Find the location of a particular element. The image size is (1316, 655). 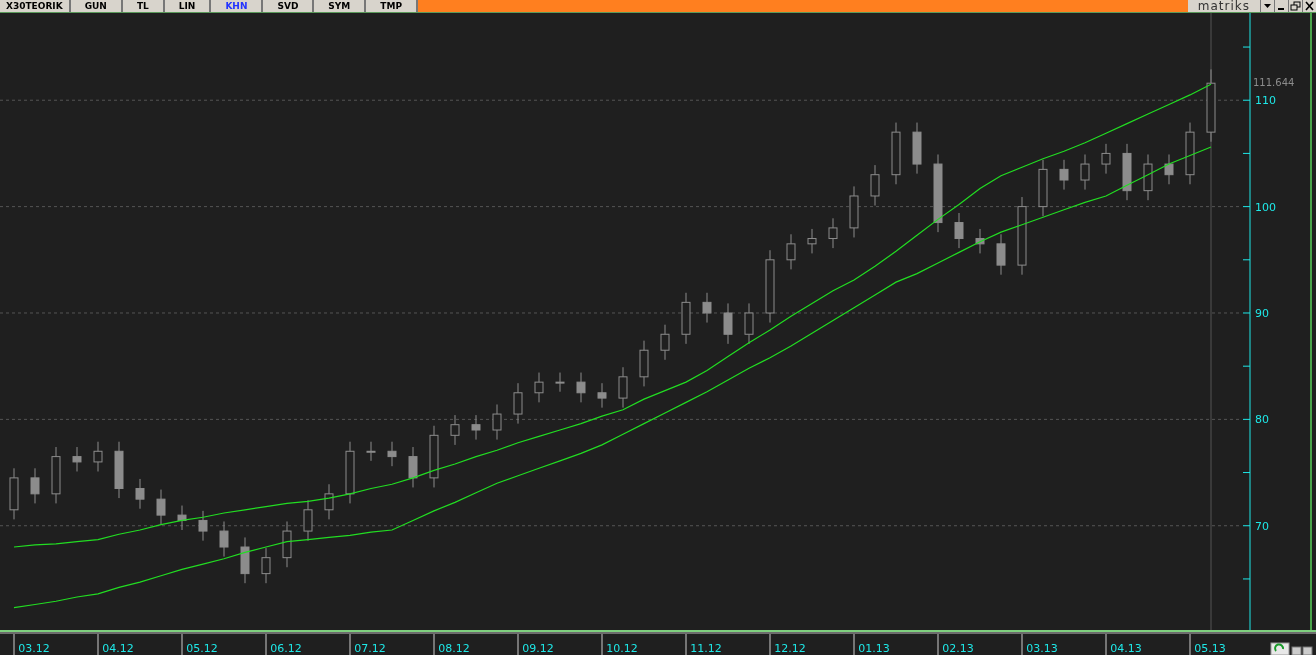

x-axis-label: 09.12 is located at coordinates (538, 648).